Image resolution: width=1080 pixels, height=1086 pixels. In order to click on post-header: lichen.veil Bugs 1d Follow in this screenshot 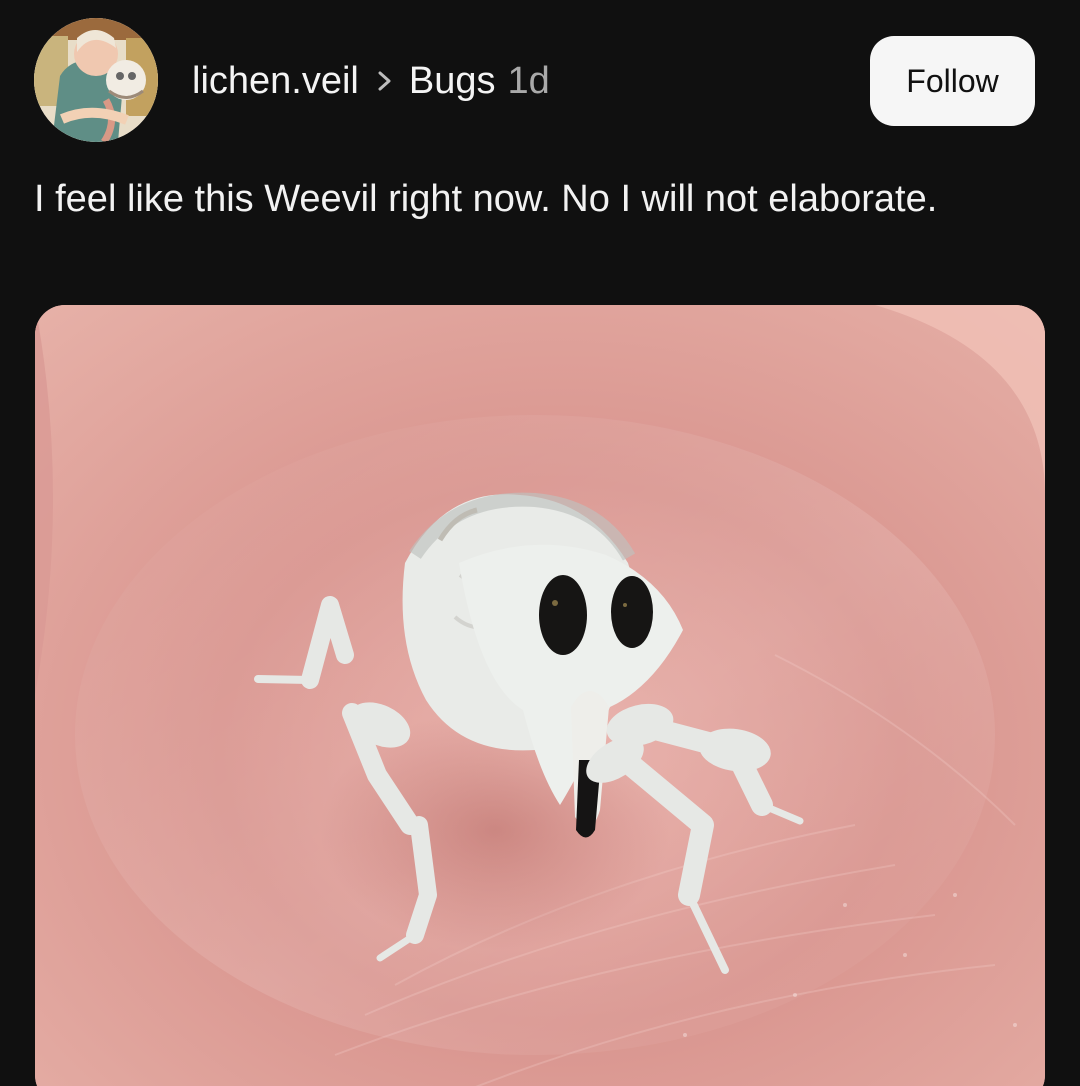, I will do `click(534, 81)`.